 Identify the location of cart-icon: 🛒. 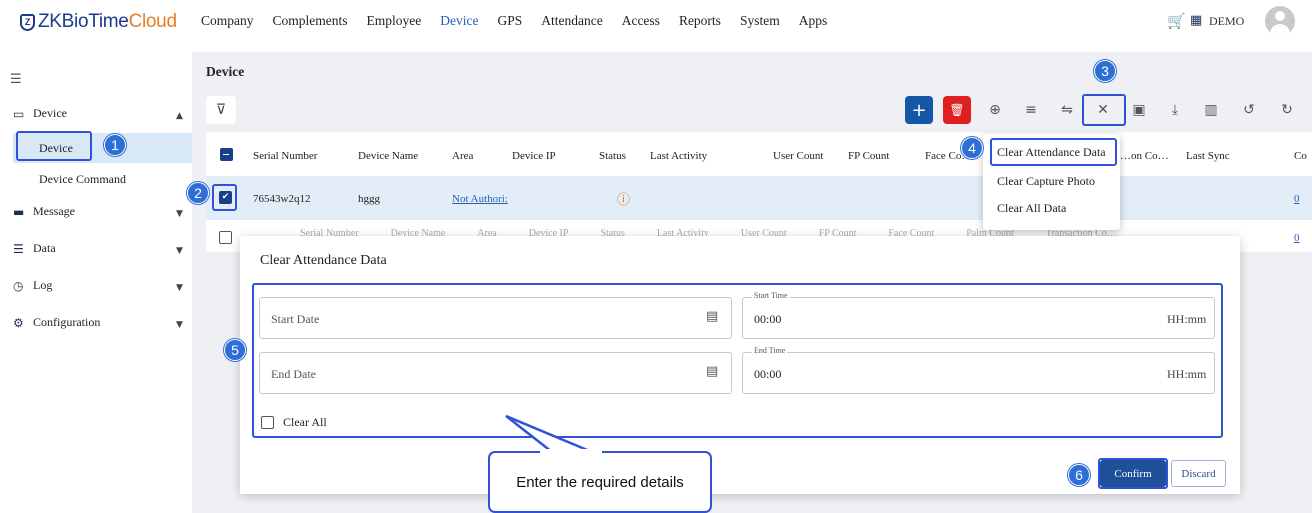
(1176, 21).